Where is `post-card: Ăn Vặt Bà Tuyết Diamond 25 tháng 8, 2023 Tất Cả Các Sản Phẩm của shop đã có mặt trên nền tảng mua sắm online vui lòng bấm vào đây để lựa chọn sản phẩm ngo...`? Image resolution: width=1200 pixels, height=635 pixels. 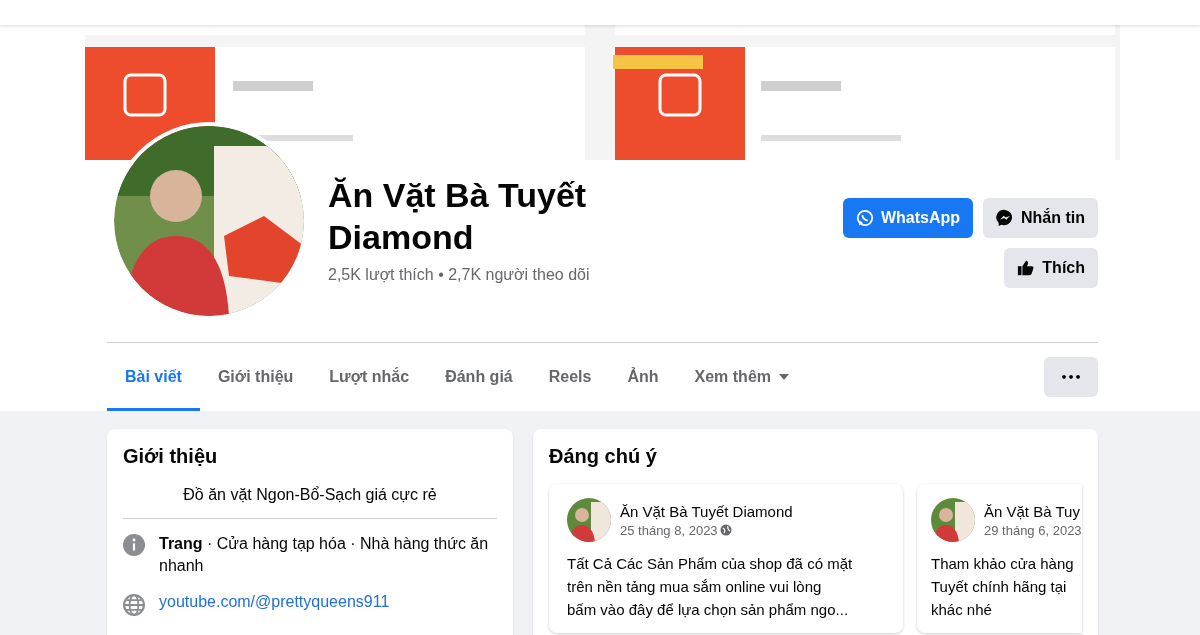 post-card: Ăn Vặt Bà Tuyết Diamond 25 tháng 8, 2023 Tất Cả Các Sản Phẩm của shop đã có mặt trên nền tảng mua sắm online vui lòng bấm vào đây để lựa chọn sản phẩm ngo... is located at coordinates (726, 558).